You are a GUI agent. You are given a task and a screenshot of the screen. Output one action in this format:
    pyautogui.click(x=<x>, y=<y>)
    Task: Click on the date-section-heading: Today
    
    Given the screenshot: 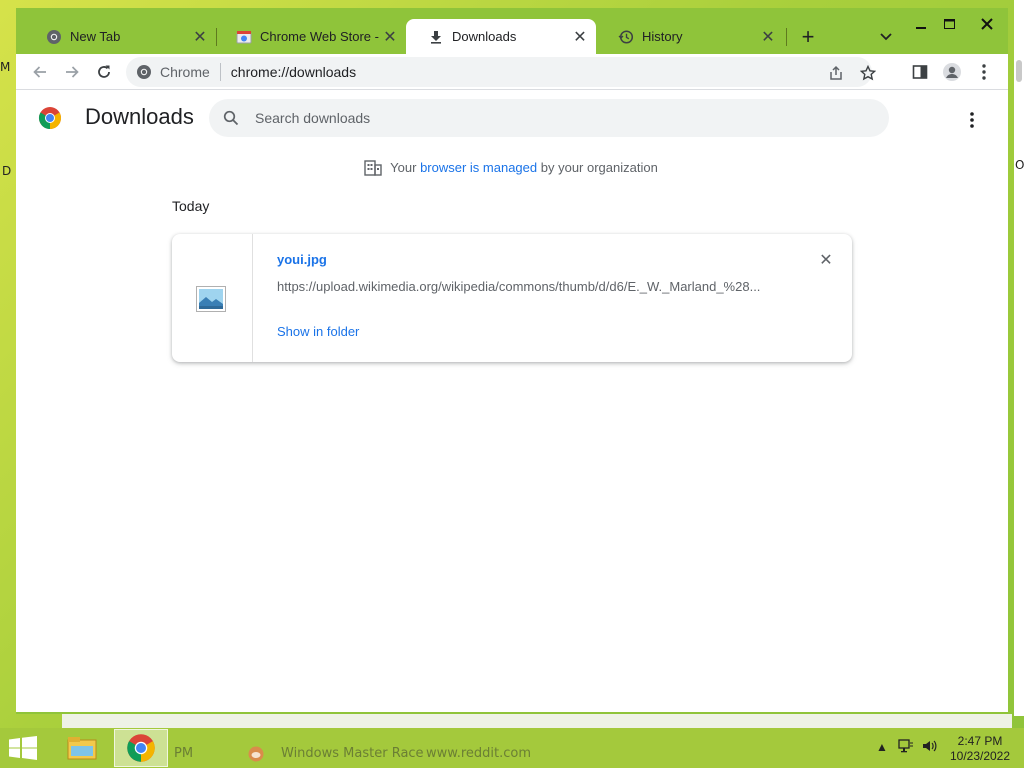 What is the action you would take?
    pyautogui.click(x=191, y=206)
    